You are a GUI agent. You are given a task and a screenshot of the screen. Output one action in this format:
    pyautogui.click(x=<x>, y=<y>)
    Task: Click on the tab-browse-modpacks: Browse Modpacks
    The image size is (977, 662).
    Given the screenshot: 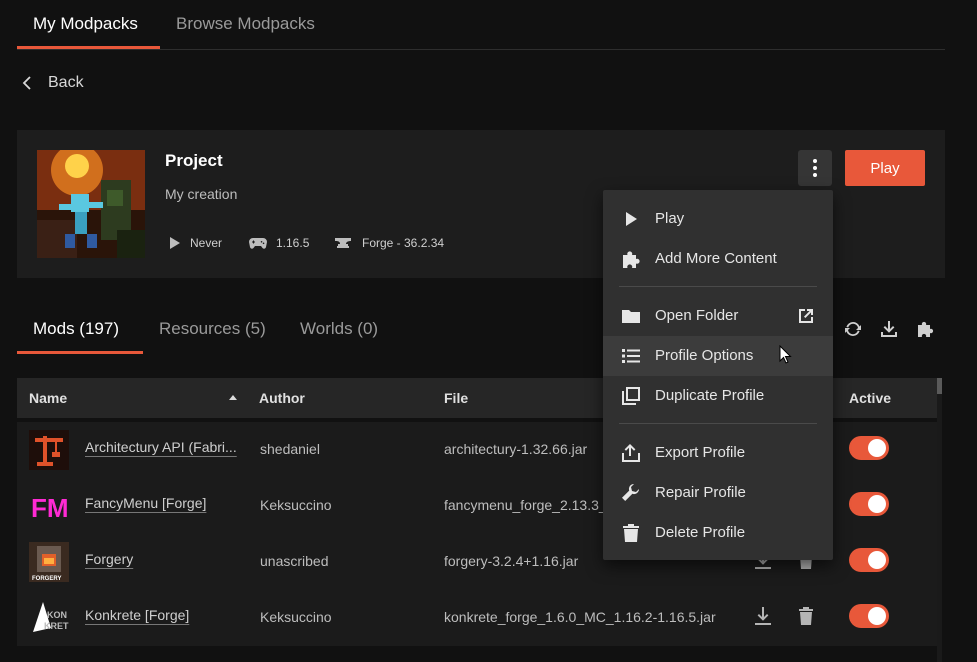 What is the action you would take?
    pyautogui.click(x=245, y=24)
    